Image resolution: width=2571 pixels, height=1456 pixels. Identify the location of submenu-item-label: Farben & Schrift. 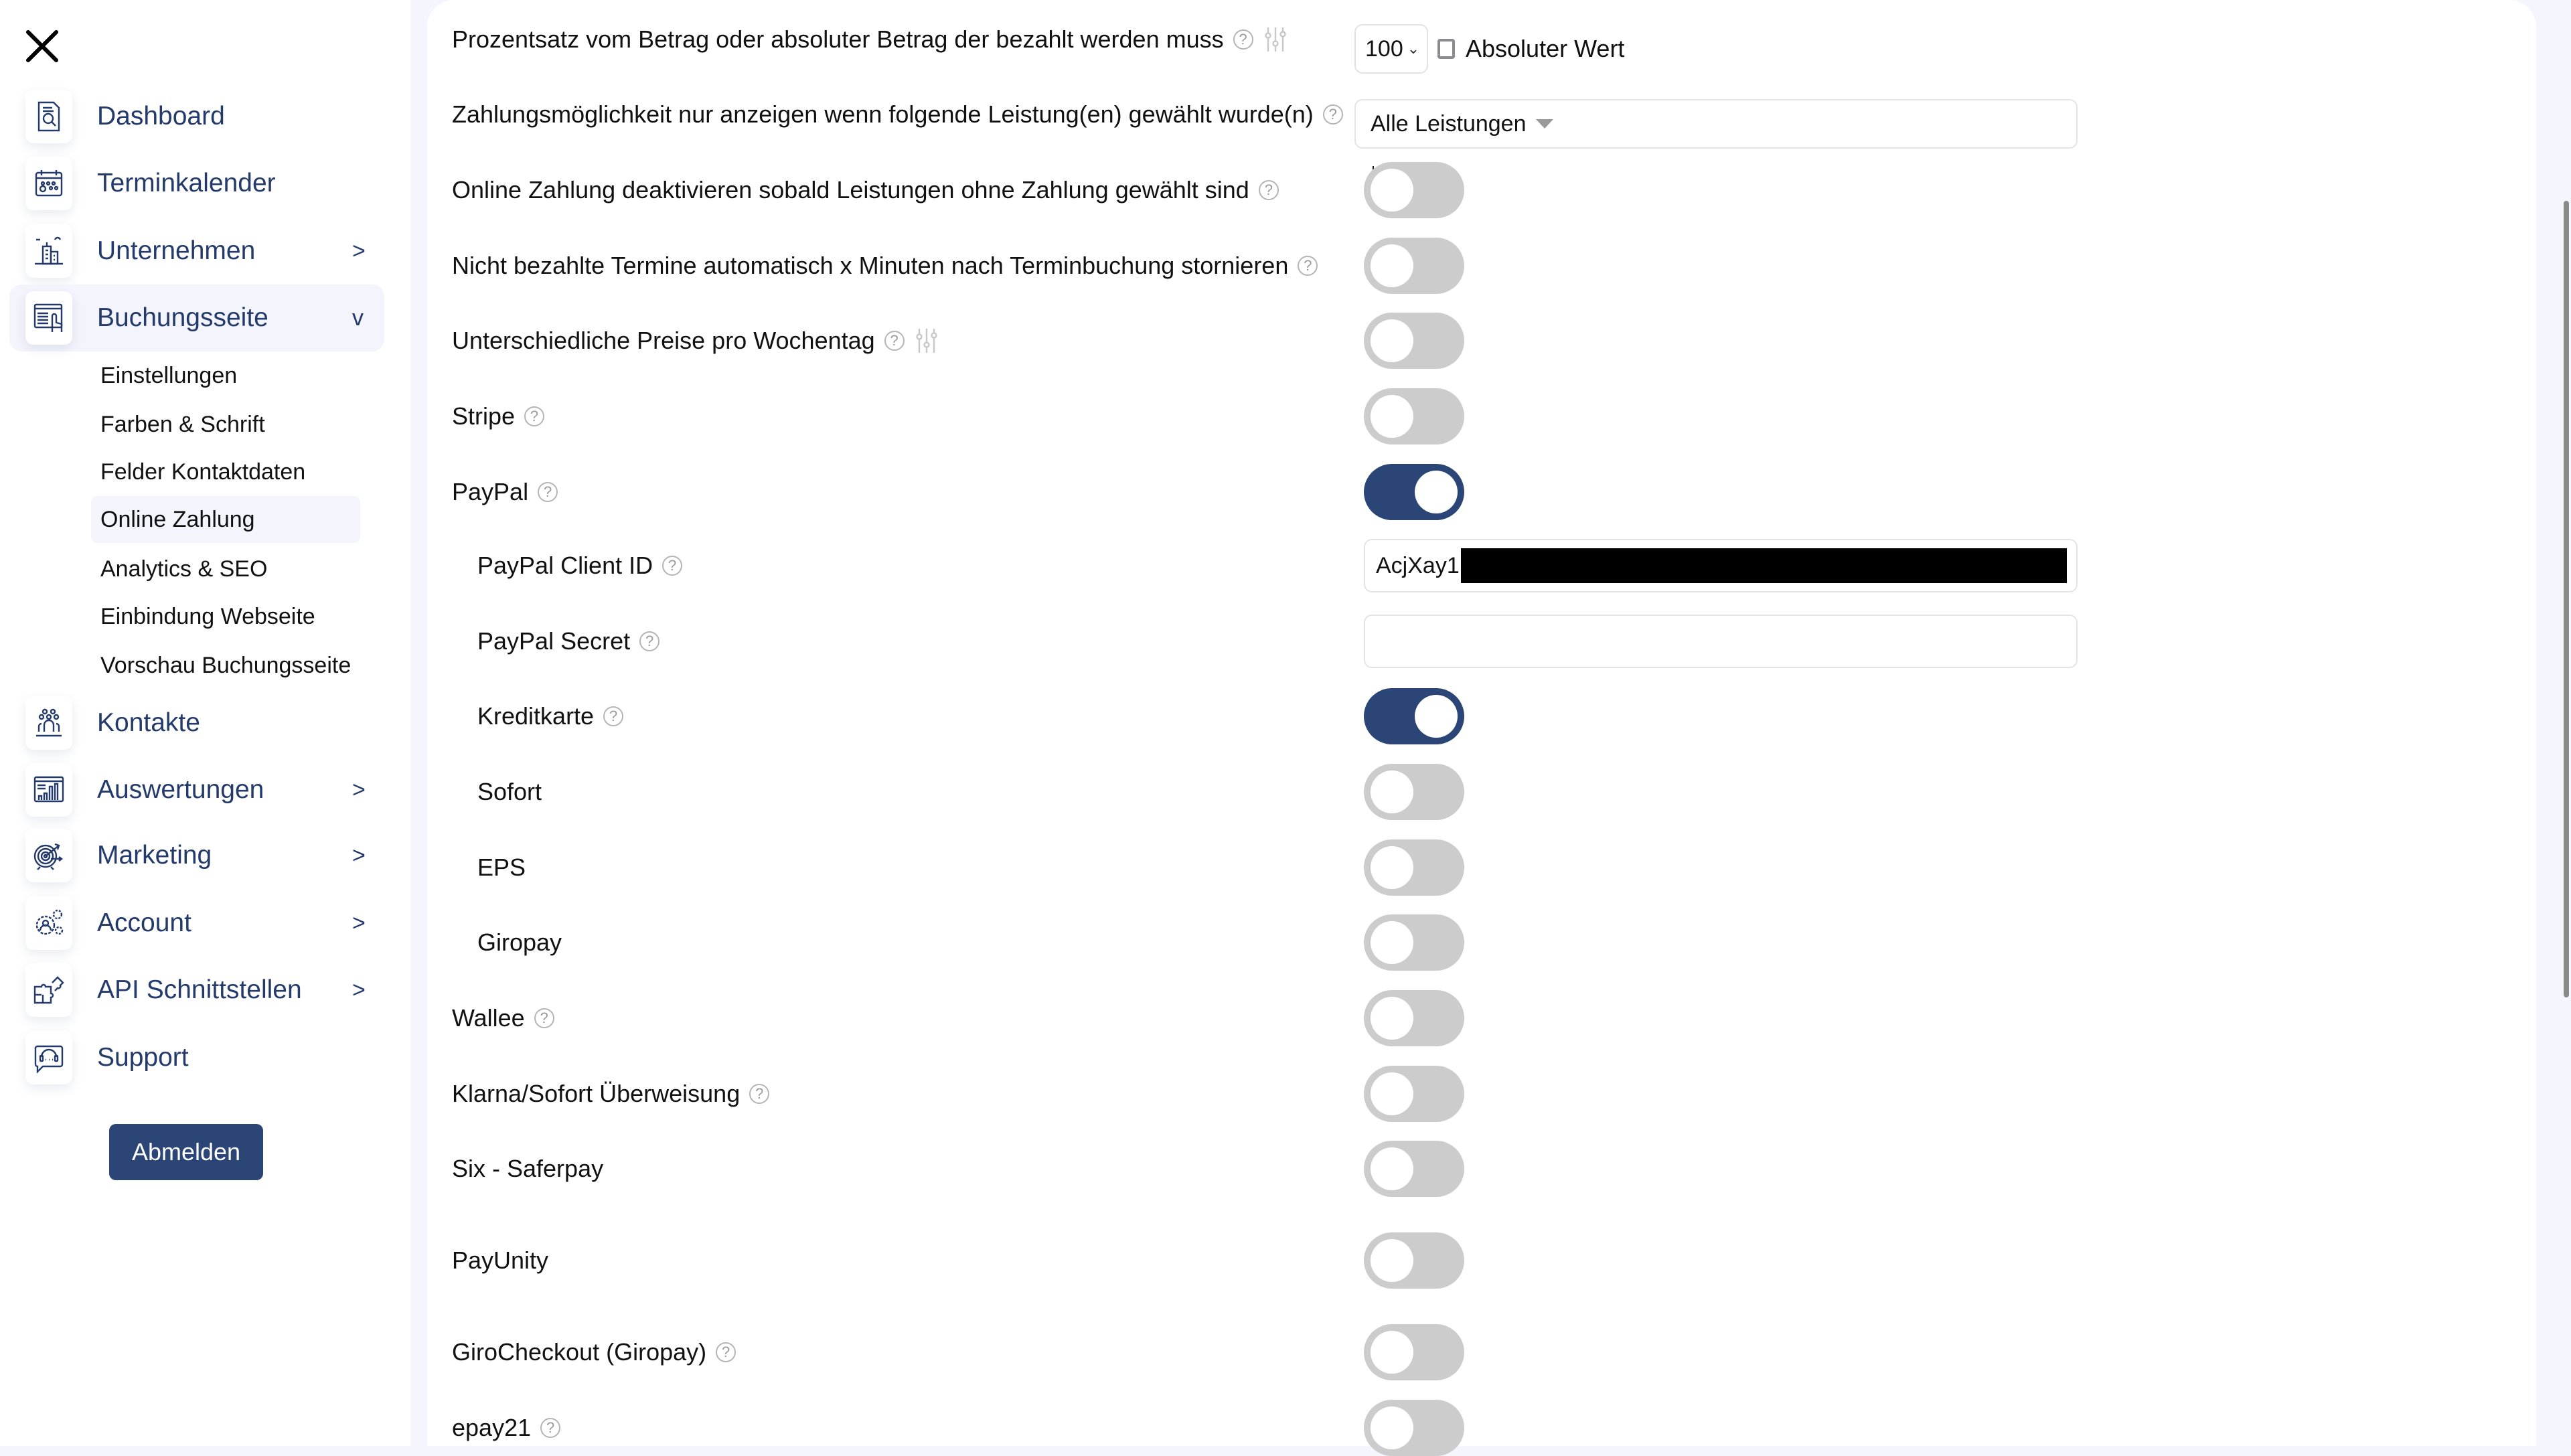
(182, 424).